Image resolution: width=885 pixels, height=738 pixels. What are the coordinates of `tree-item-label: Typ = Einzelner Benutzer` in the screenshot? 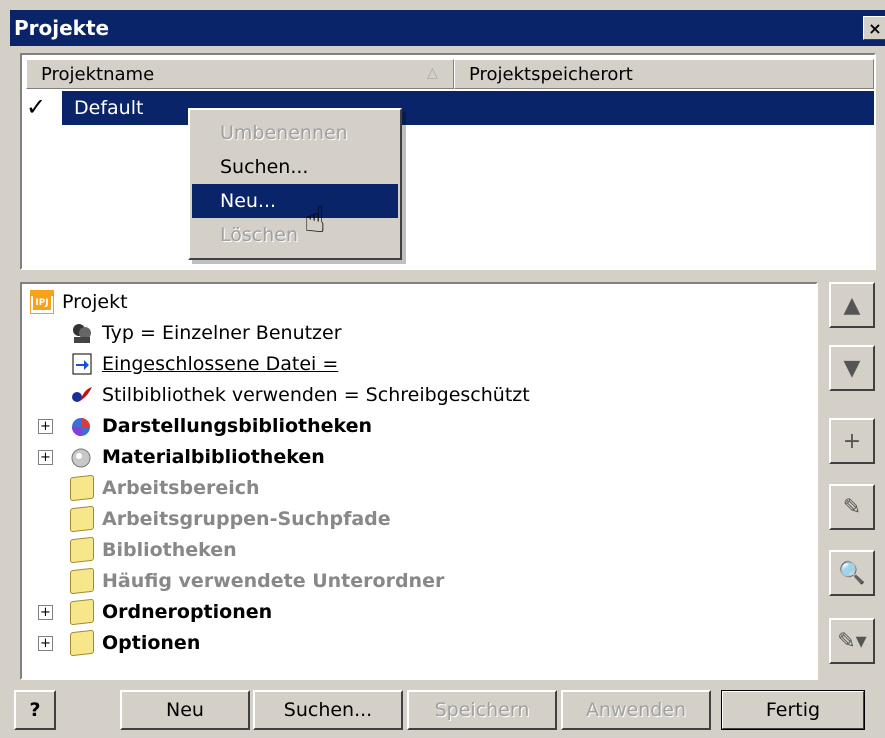 It's located at (222, 333).